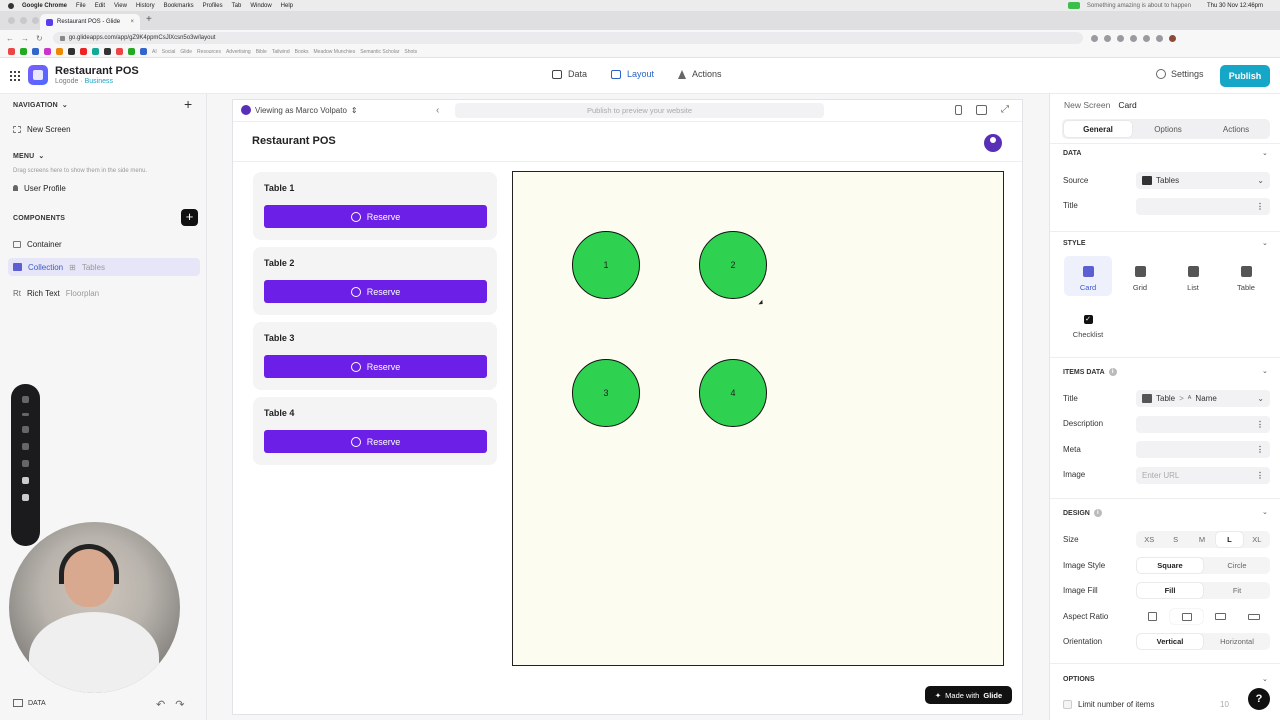 Image resolution: width=1280 pixels, height=720 pixels. I want to click on component-container: Container, so click(104, 244).